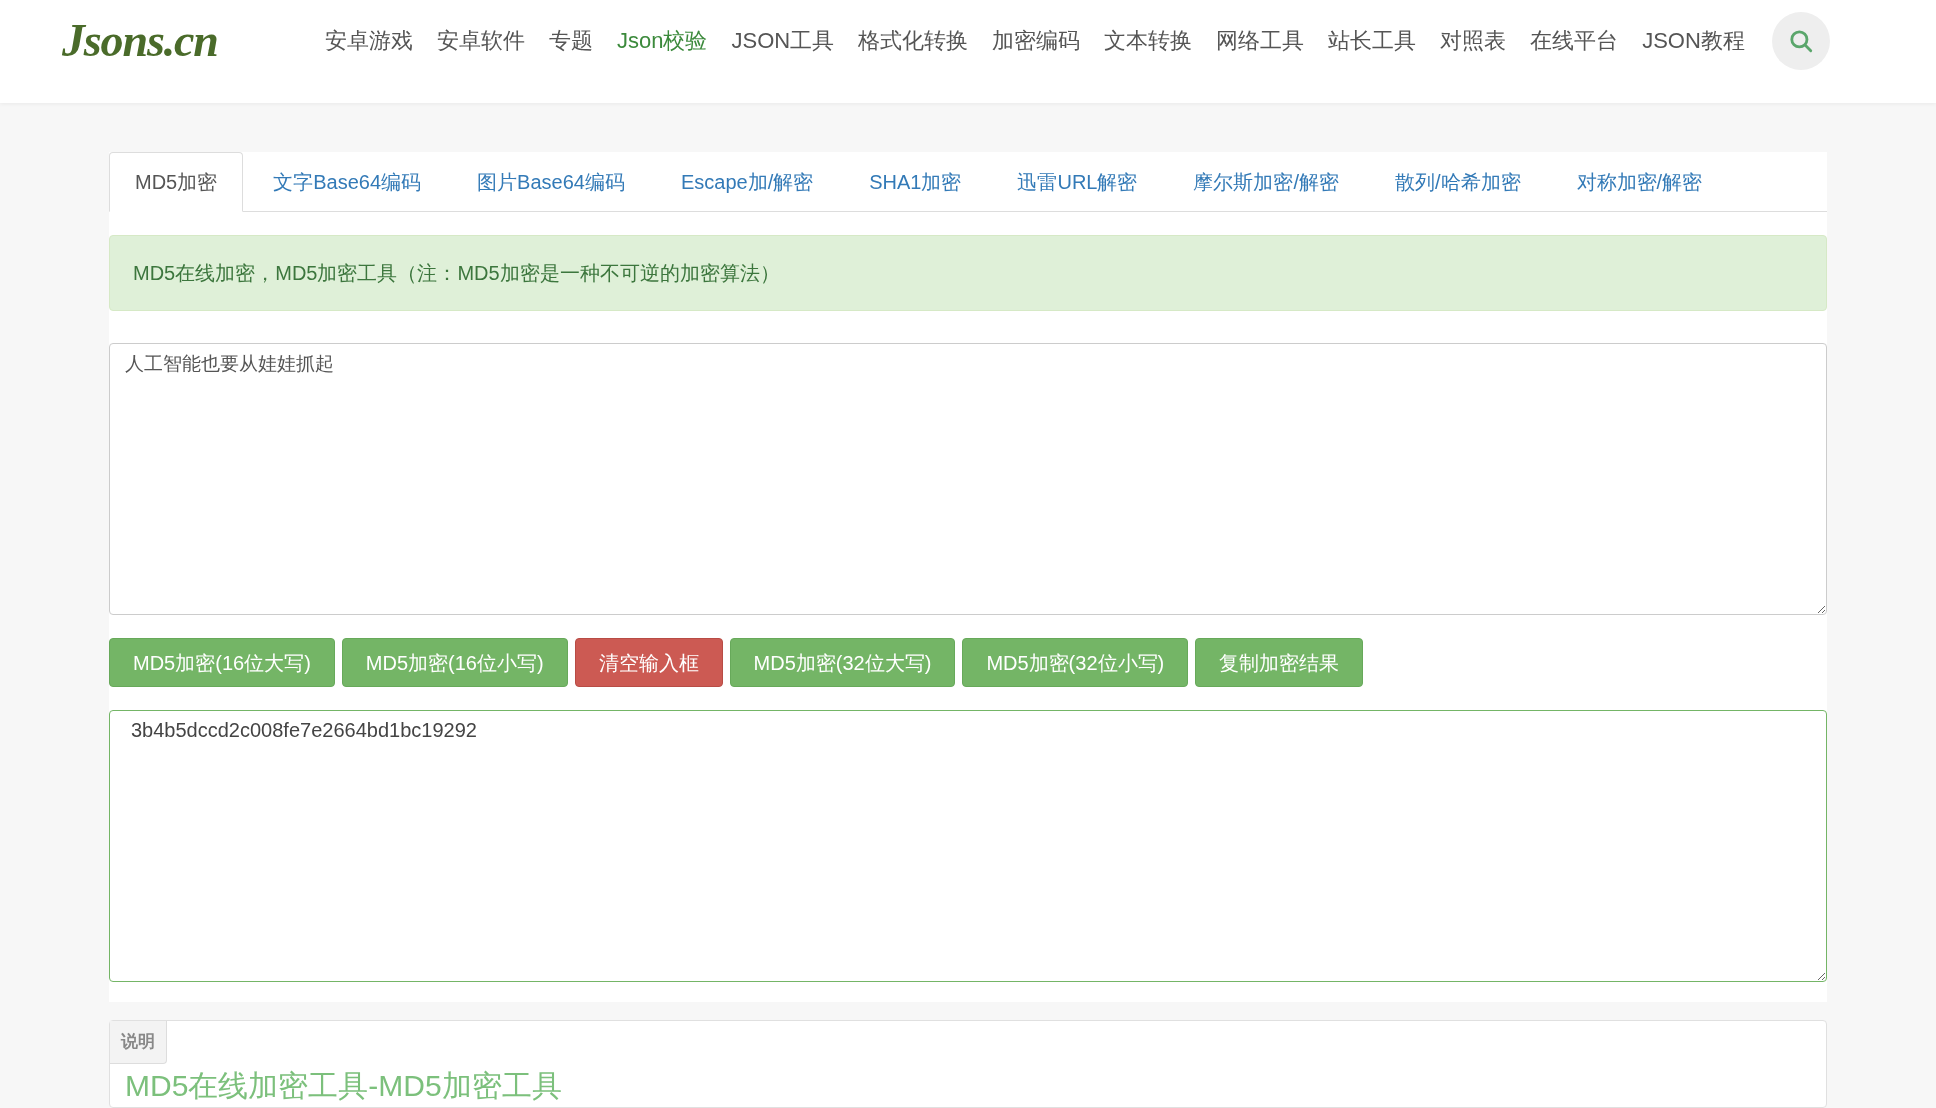  I want to click on nav-link: 专题, so click(571, 40).